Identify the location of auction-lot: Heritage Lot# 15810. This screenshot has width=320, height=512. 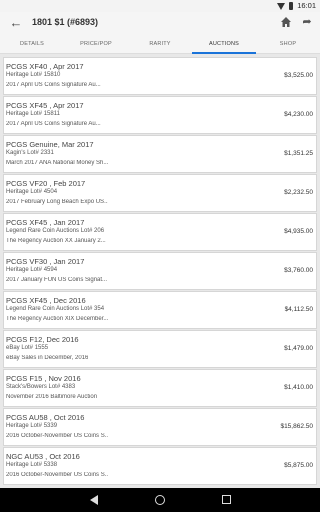
(33, 75).